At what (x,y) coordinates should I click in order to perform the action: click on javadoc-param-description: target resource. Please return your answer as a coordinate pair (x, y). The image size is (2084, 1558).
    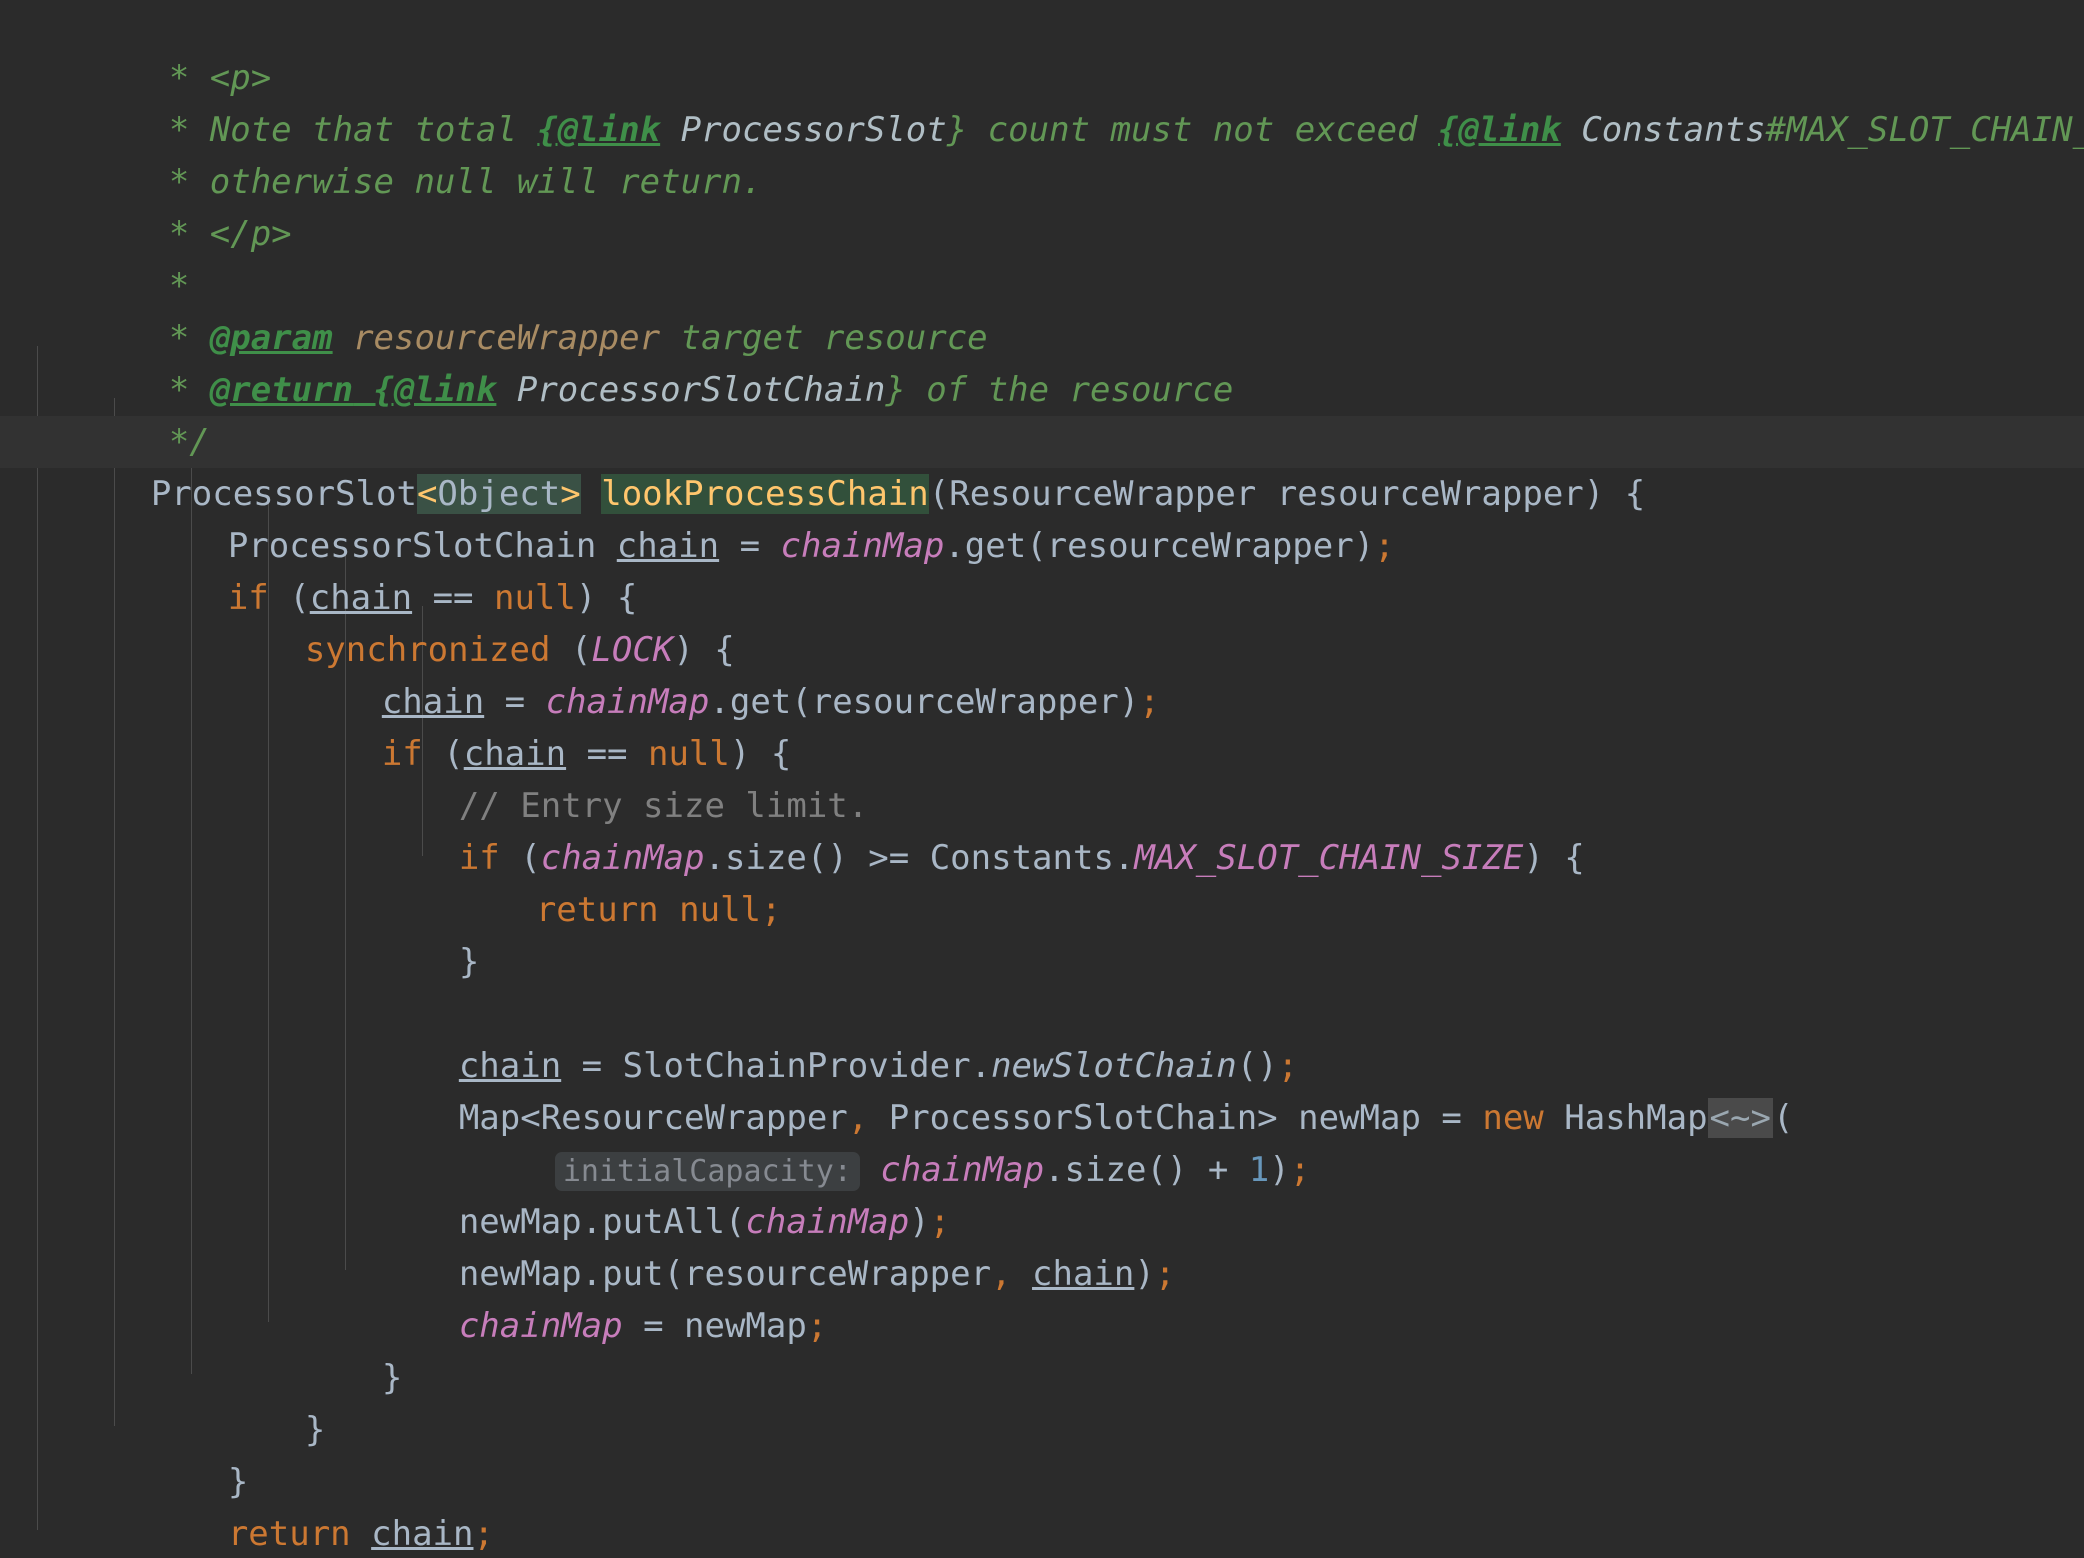
    Looking at the image, I should click on (824, 338).